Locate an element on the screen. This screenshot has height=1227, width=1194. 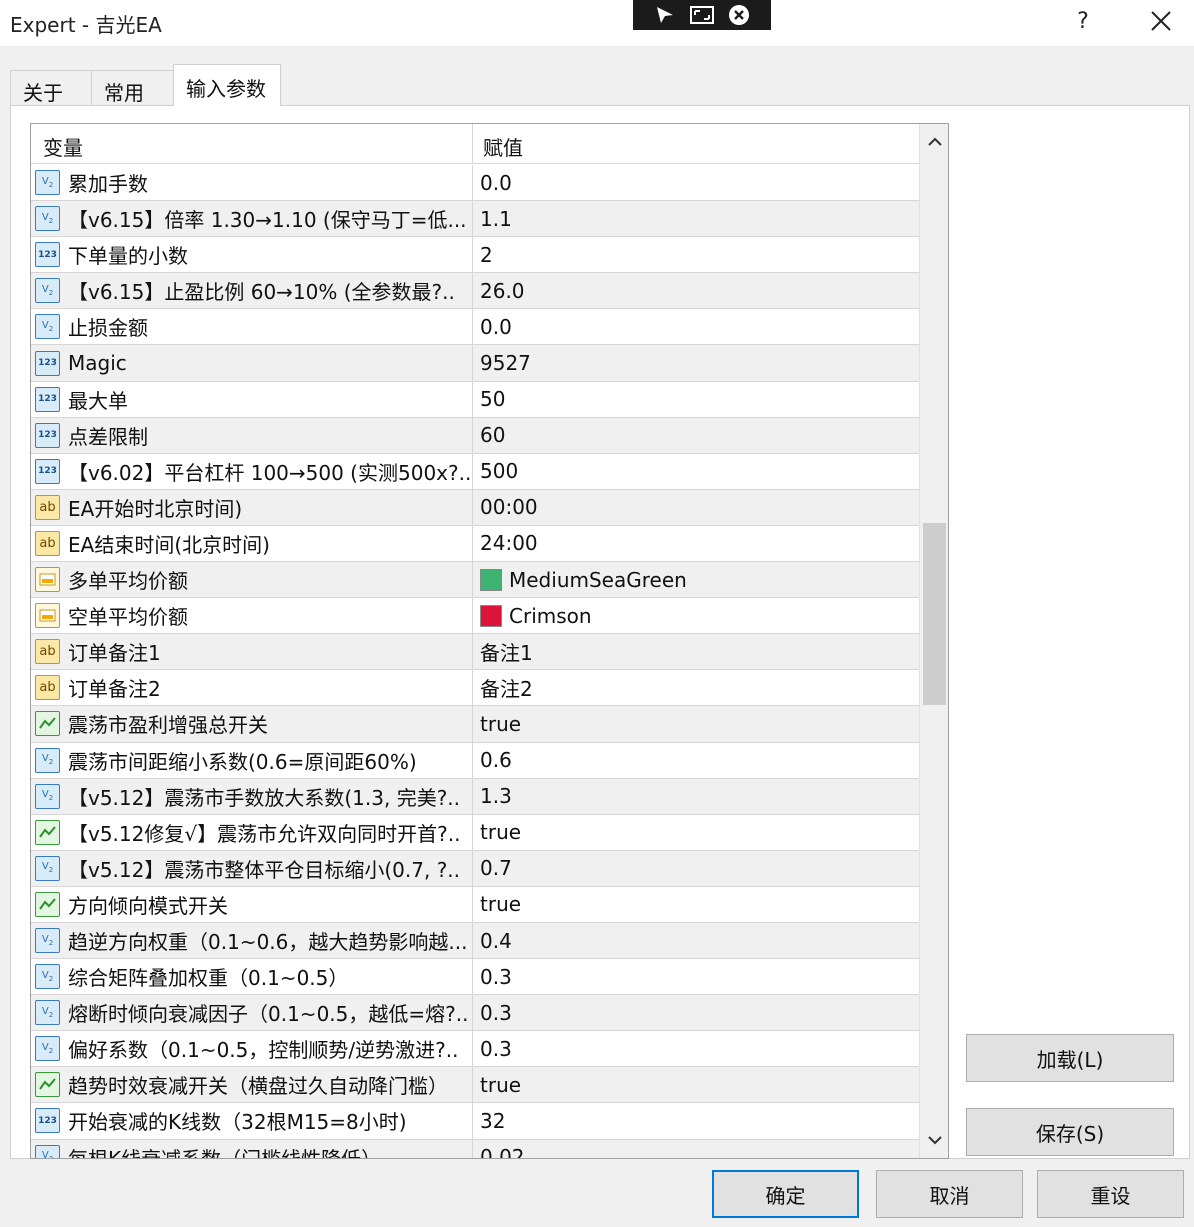
variable-cell: 震荡市盈利增强总开关 is located at coordinates (252, 724).